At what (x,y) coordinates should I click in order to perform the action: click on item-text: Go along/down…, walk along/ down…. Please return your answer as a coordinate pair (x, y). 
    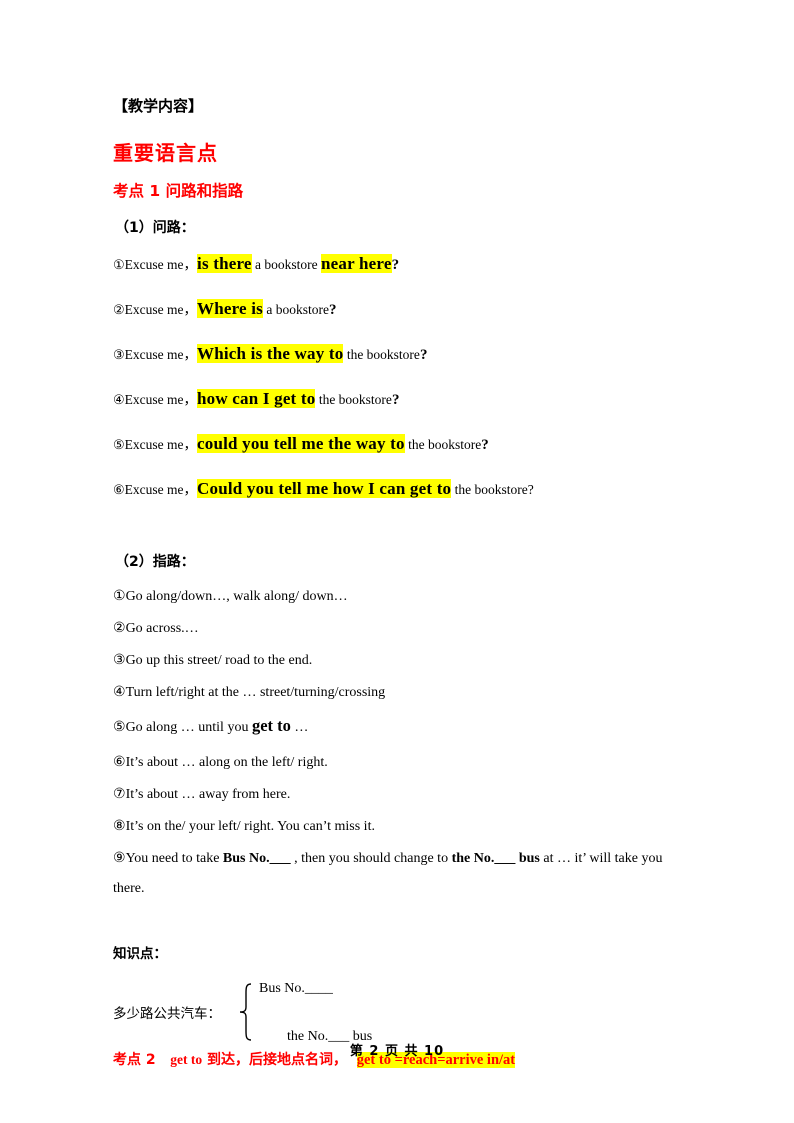
    Looking at the image, I should click on (236, 596).